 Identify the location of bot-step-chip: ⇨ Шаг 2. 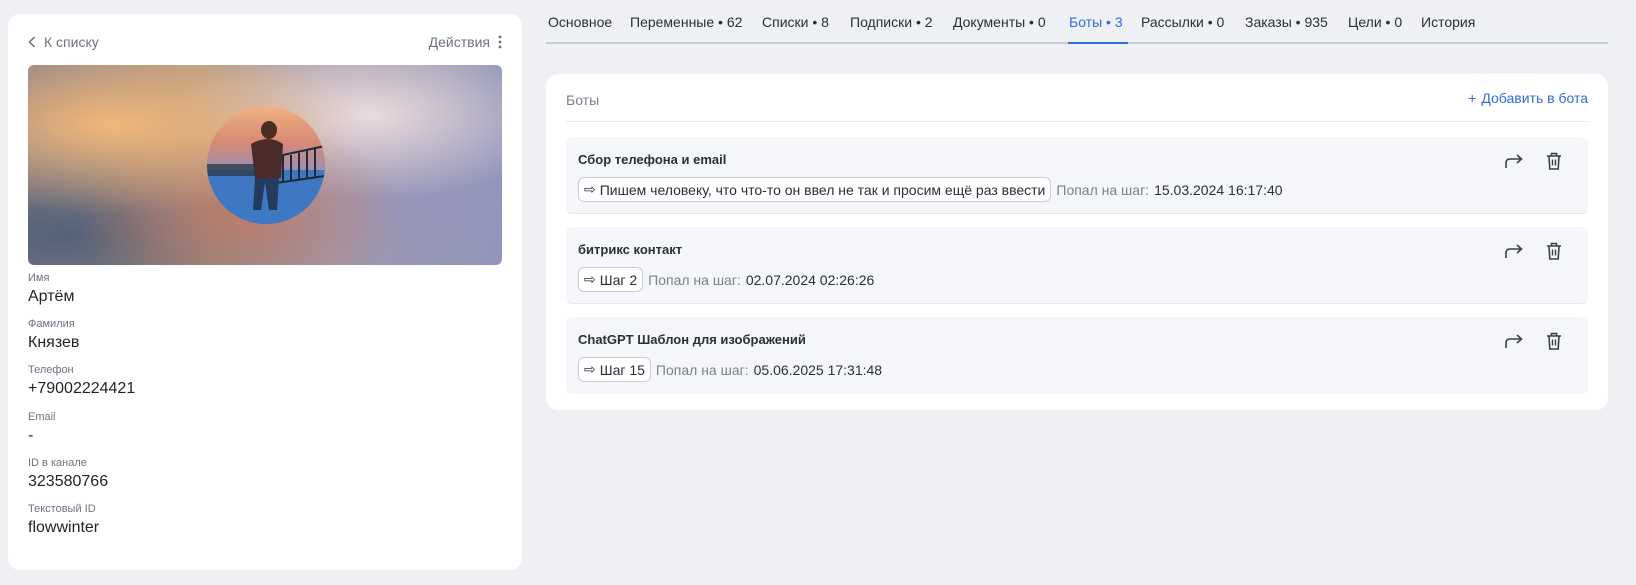
(611, 279).